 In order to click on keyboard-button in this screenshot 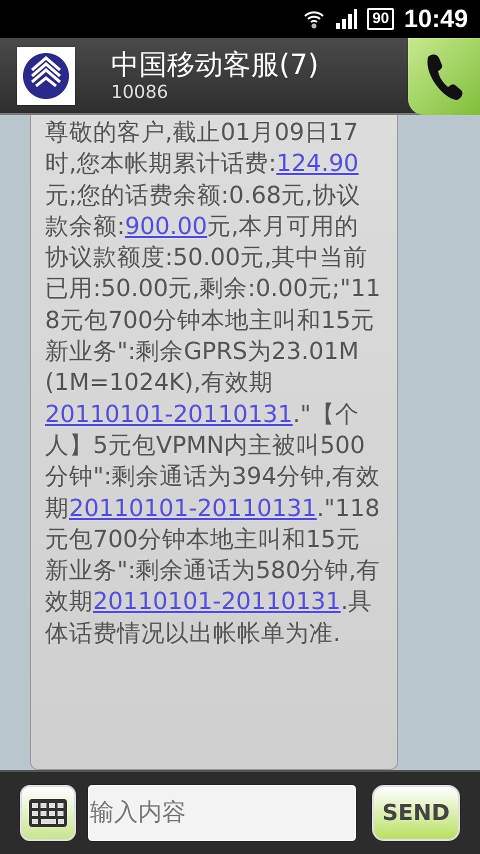, I will do `click(48, 813)`.